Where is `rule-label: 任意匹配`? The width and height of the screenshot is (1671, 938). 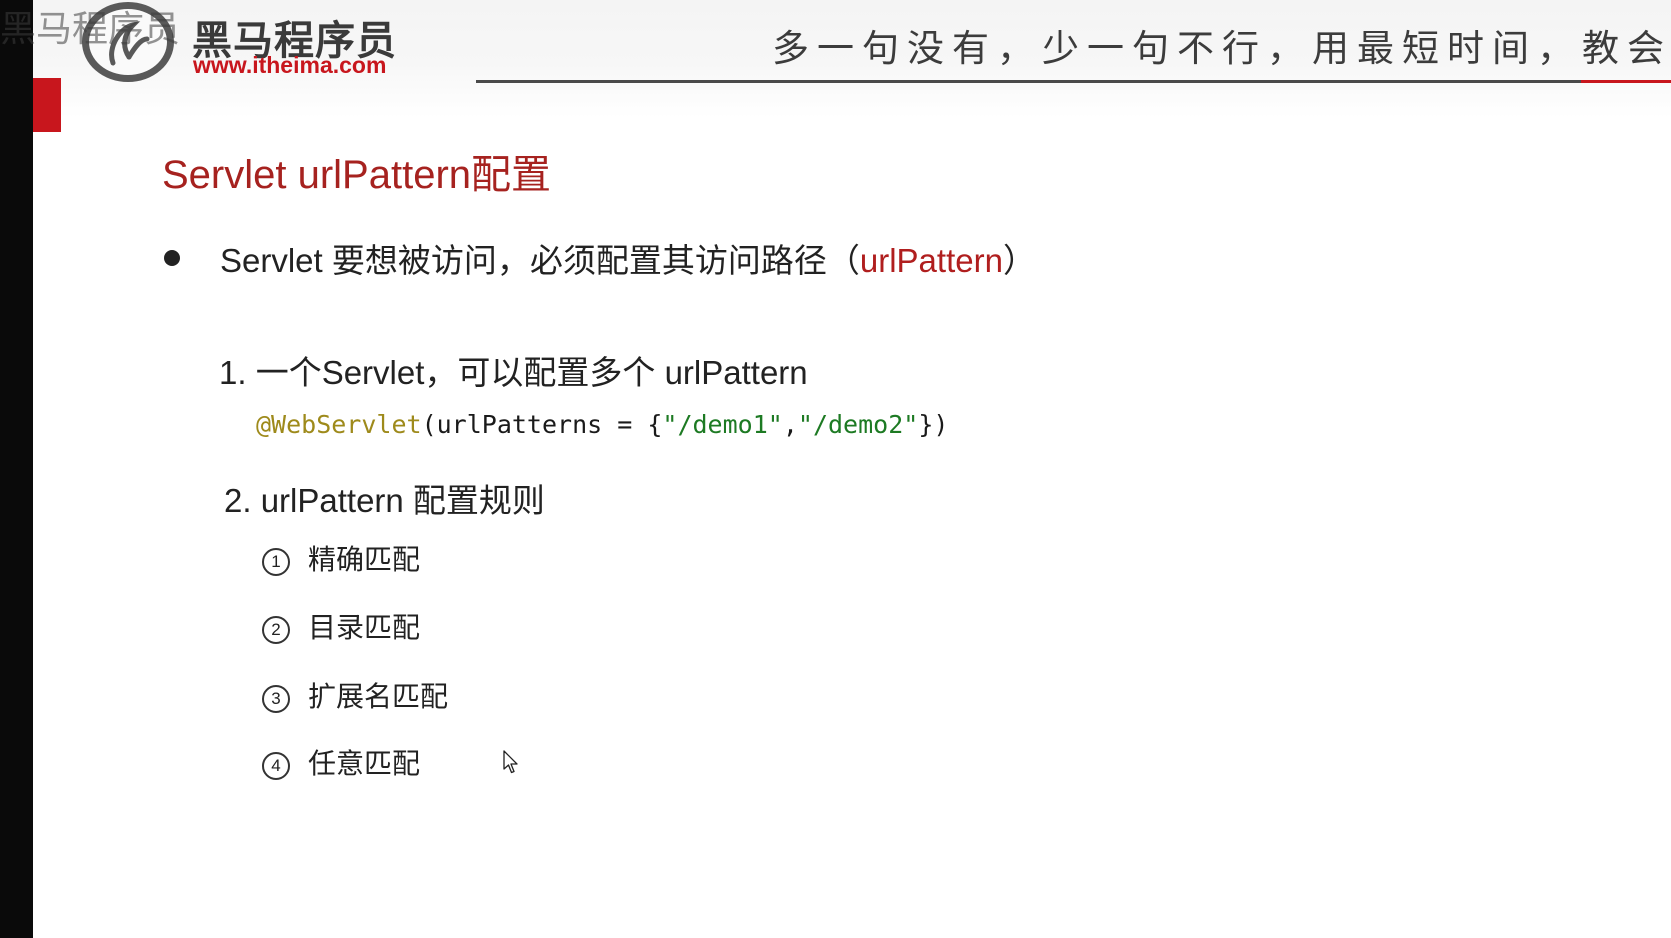
rule-label: 任意匹配 is located at coordinates (364, 763).